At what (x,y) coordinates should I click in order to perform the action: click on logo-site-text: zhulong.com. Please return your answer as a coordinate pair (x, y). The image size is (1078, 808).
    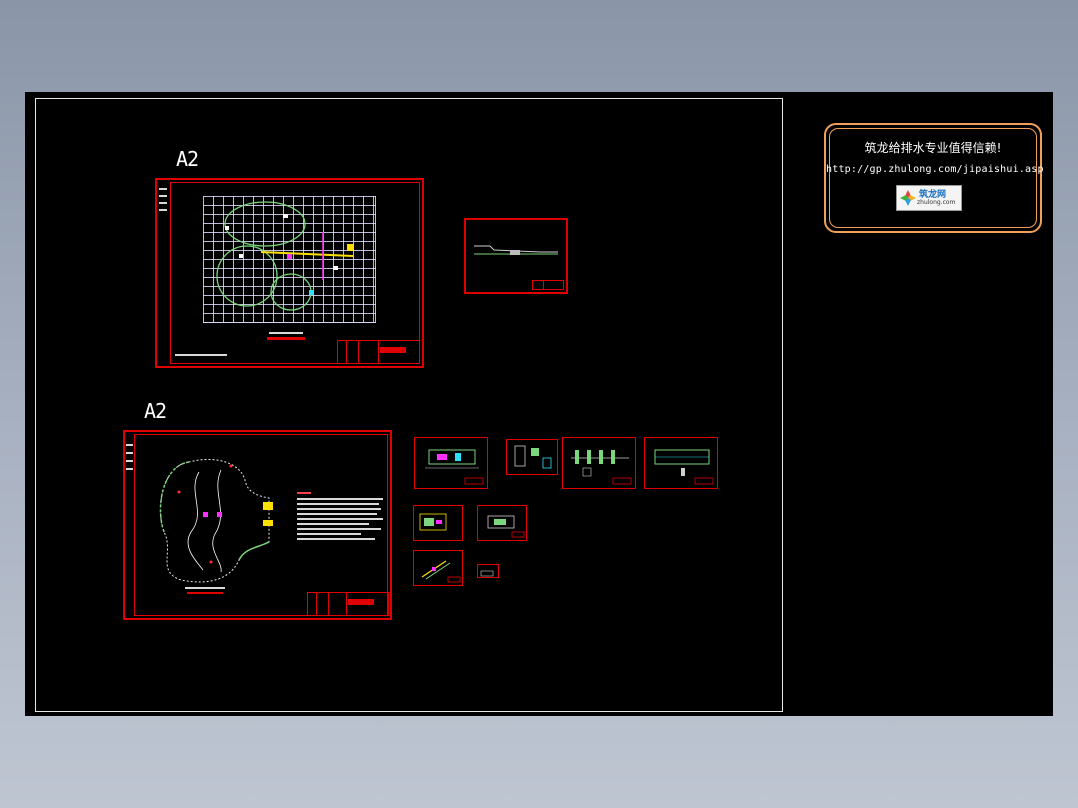
    Looking at the image, I should click on (936, 202).